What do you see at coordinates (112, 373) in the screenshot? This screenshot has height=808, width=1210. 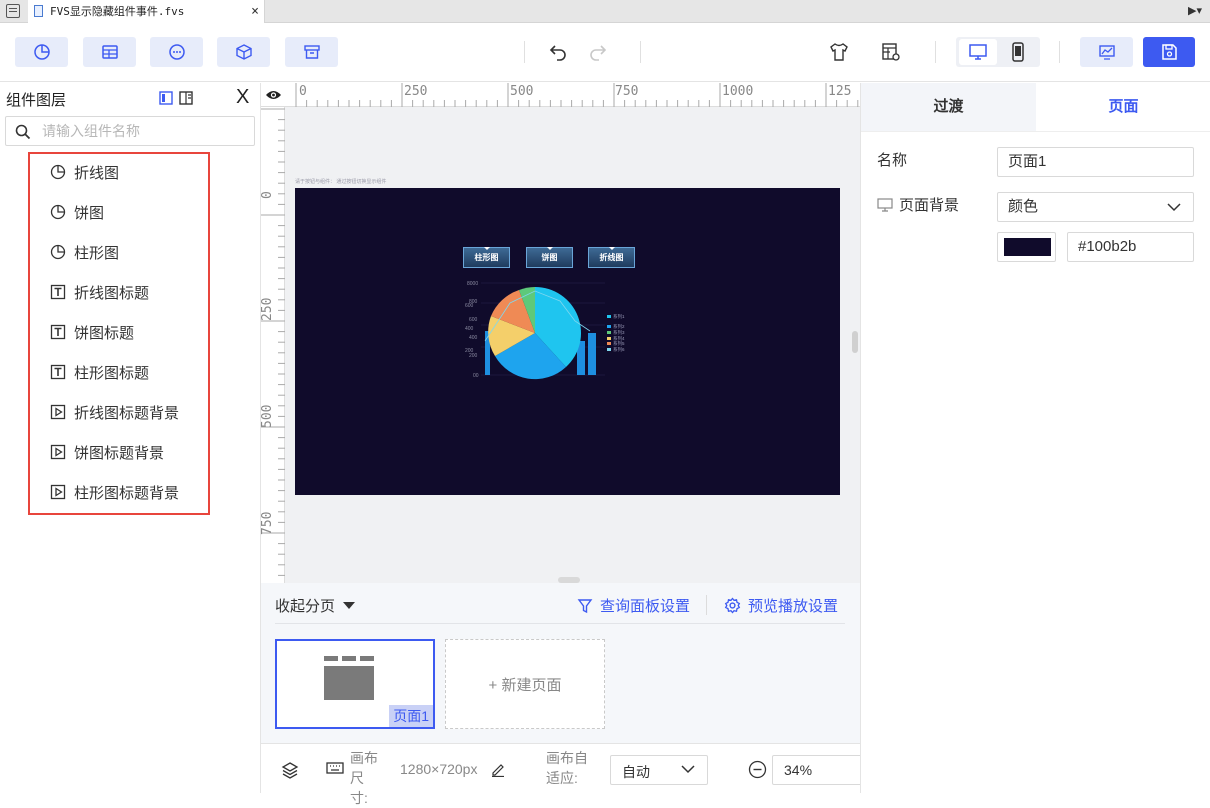 I see `layer-label: 柱形图标题` at bounding box center [112, 373].